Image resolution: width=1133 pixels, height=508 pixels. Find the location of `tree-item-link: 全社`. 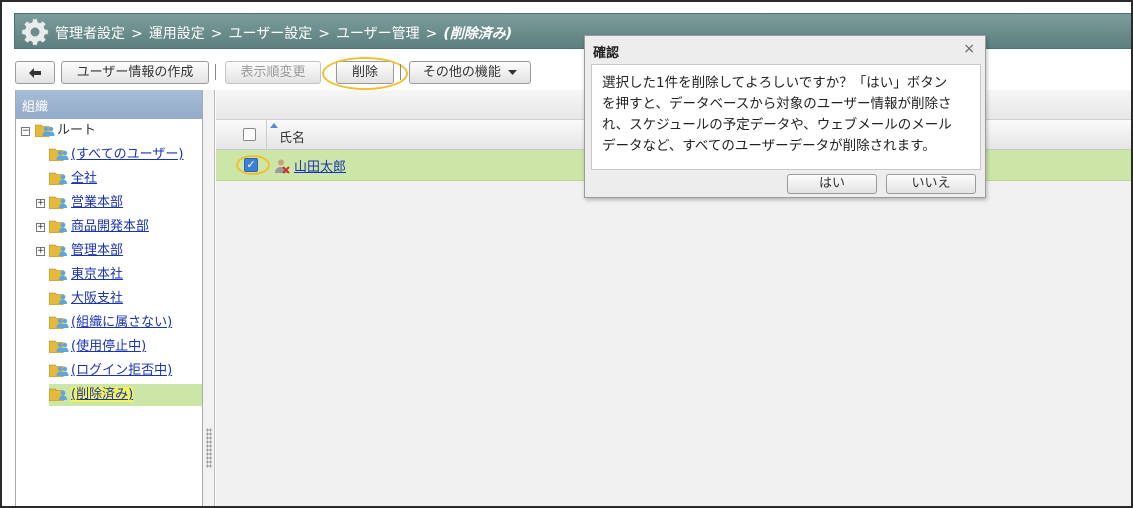

tree-item-link: 全社 is located at coordinates (84, 178).